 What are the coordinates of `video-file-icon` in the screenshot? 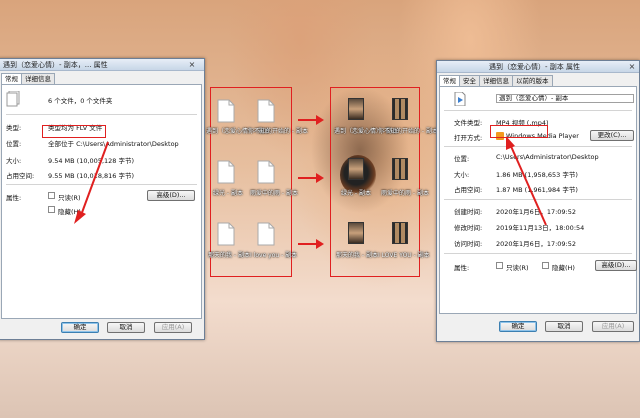 It's located at (460, 99).